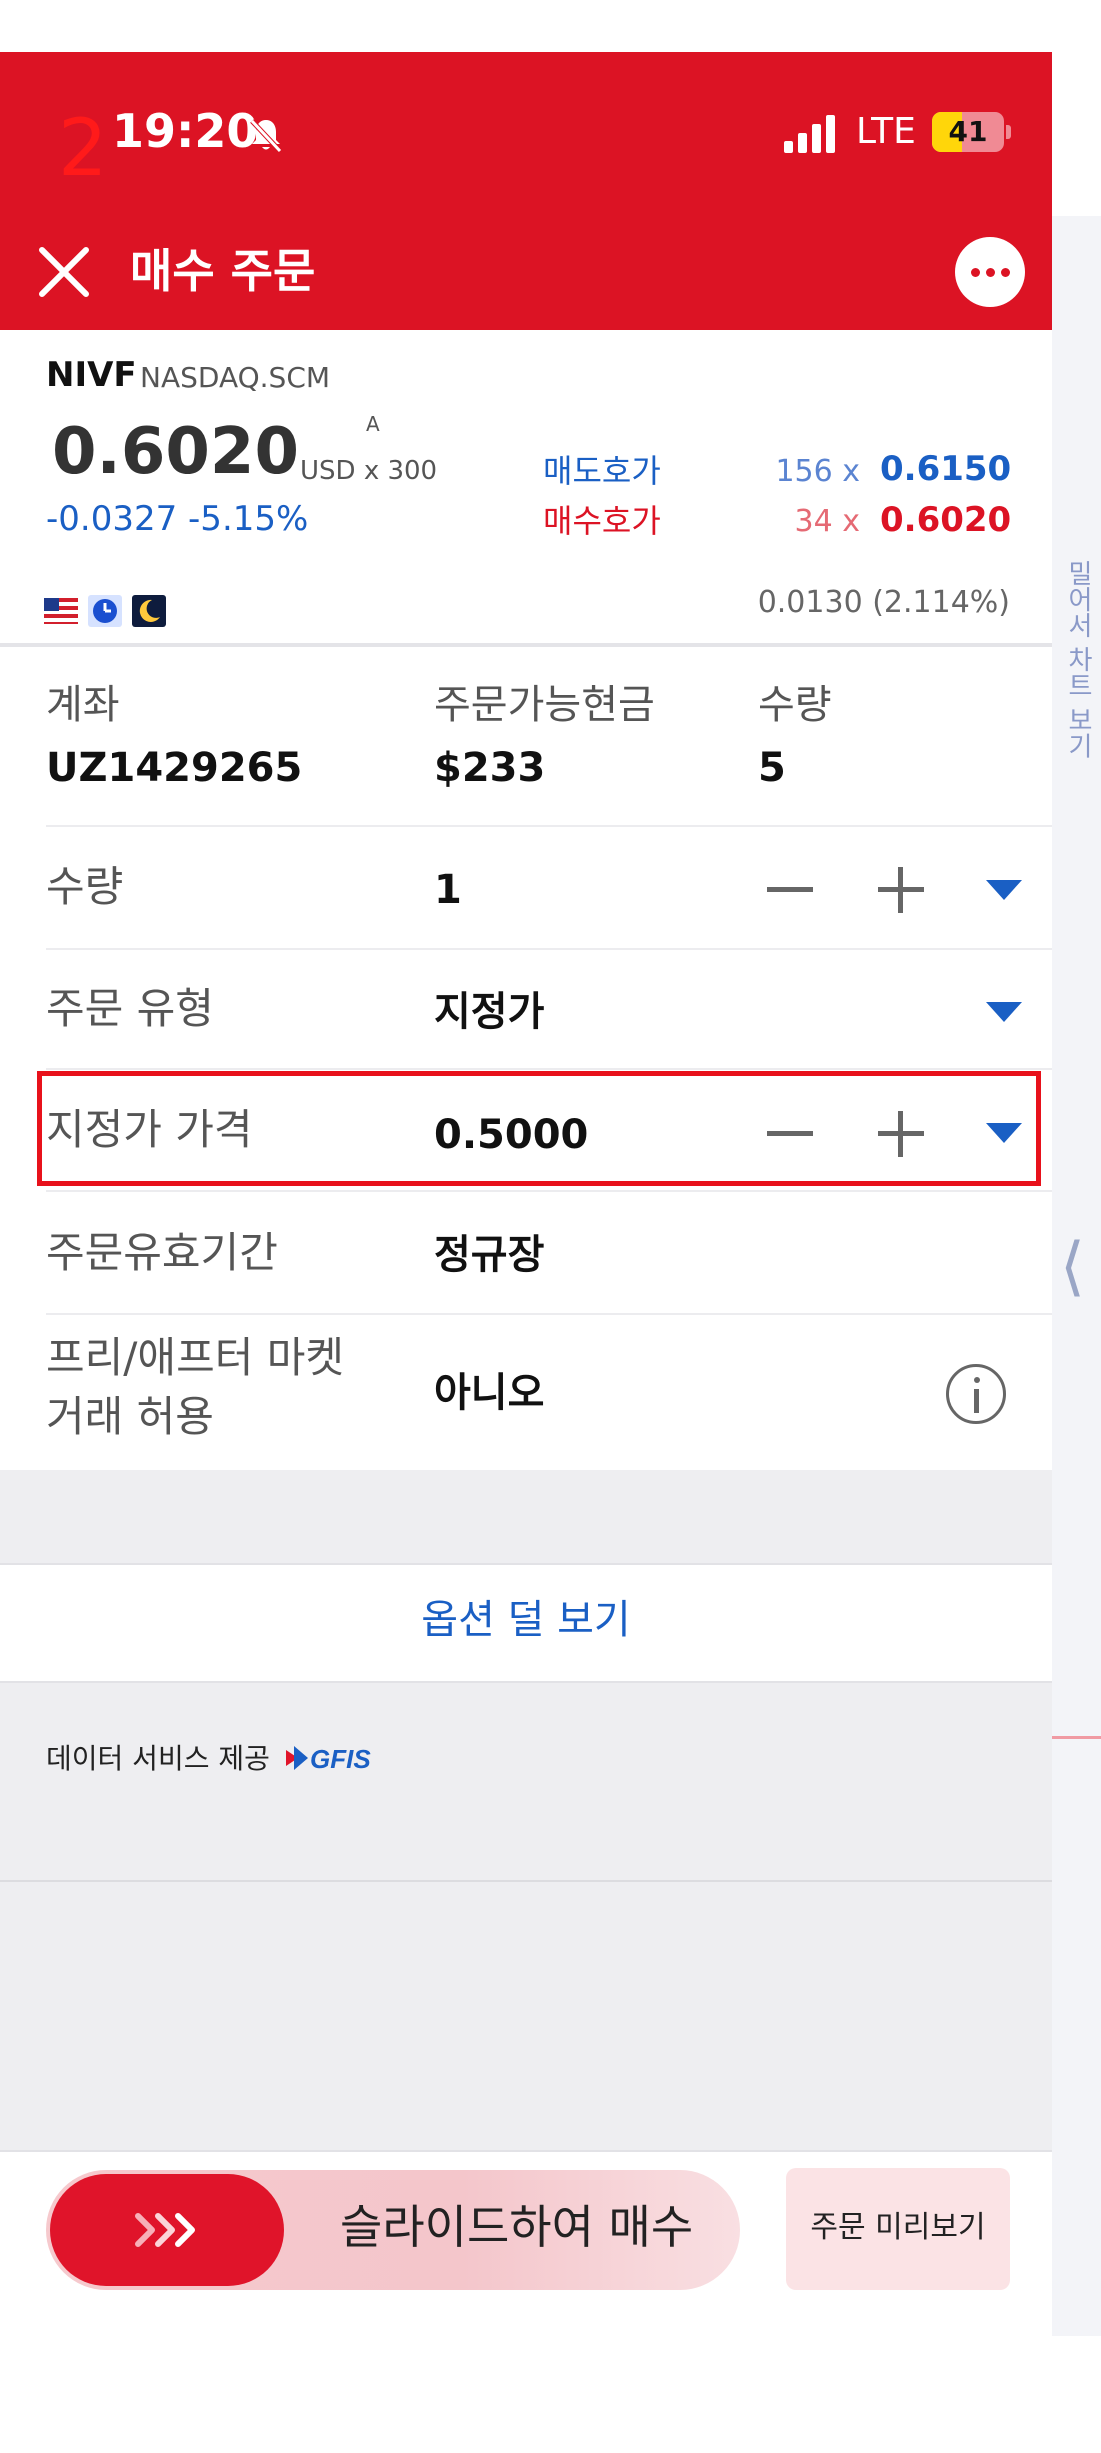  What do you see at coordinates (1076, 1737) in the screenshot?
I see `side-chart-line` at bounding box center [1076, 1737].